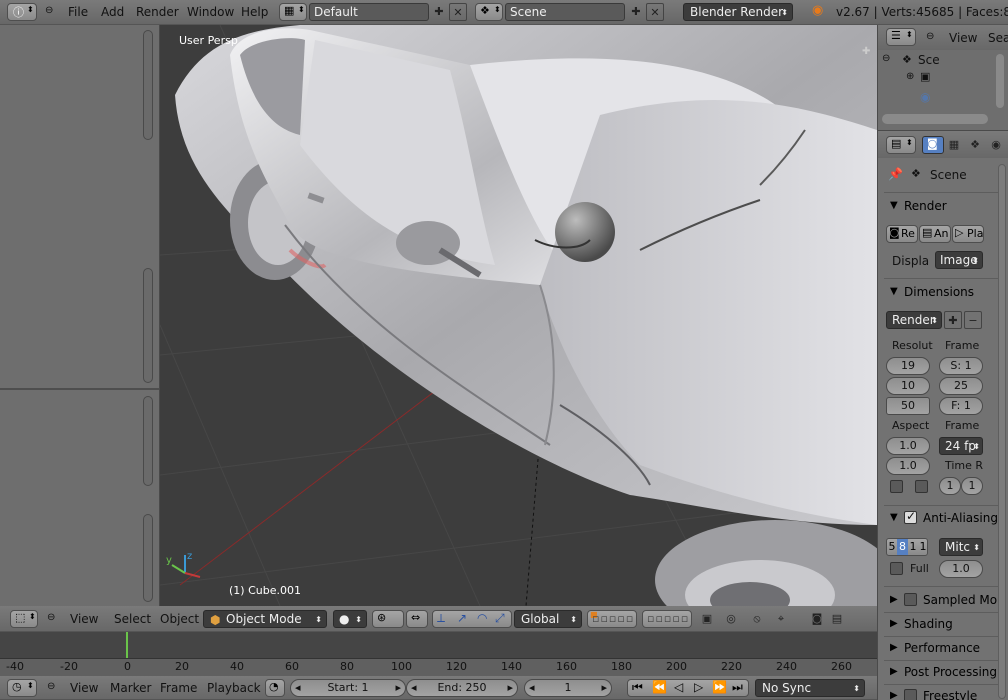 The width and height of the screenshot is (1008, 700). Describe the element at coordinates (961, 569) in the screenshot. I see `aa-filter-size-field: 1.0` at that location.